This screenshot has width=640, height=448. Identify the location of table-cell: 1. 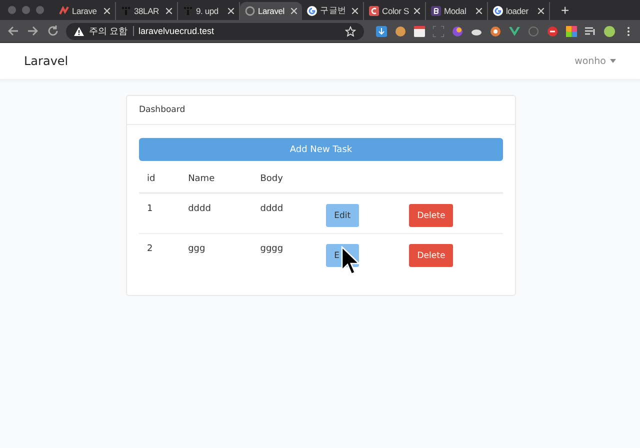
(159, 213).